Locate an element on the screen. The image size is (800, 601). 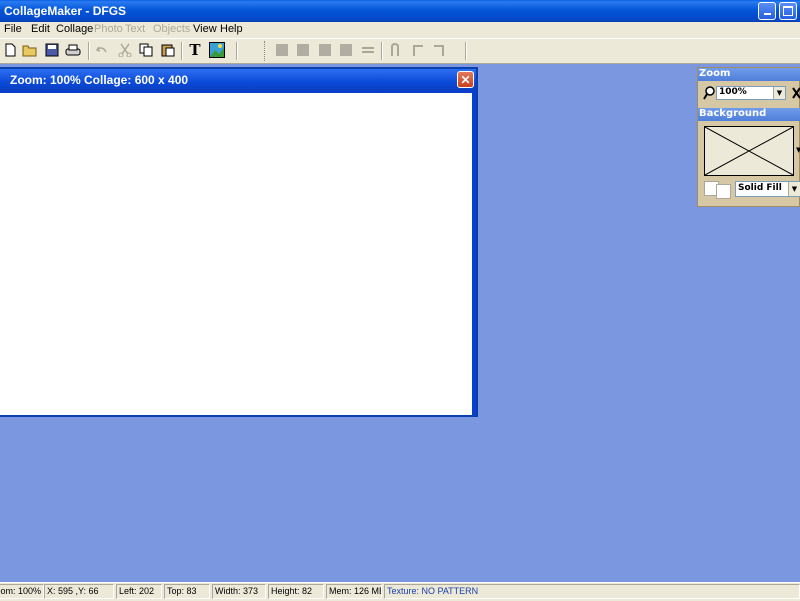
cut-icon is located at coordinates (125, 50).